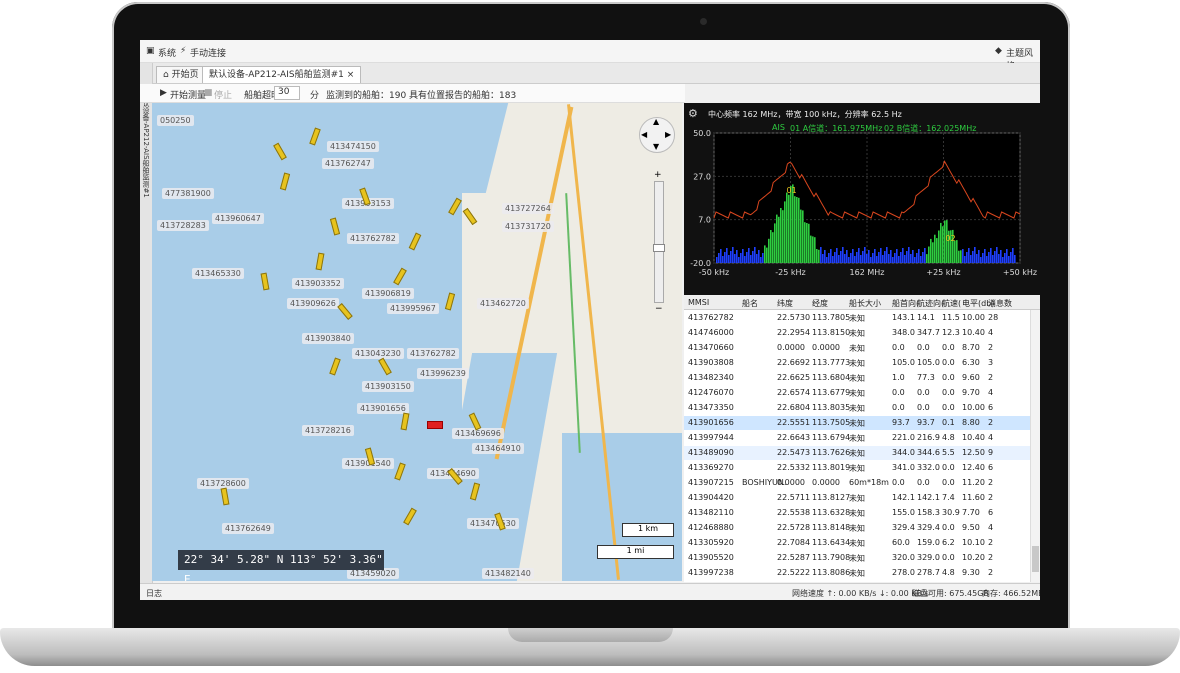 Image resolution: width=1180 pixels, height=673 pixels. I want to click on ship-label: 413474150, so click(353, 146).